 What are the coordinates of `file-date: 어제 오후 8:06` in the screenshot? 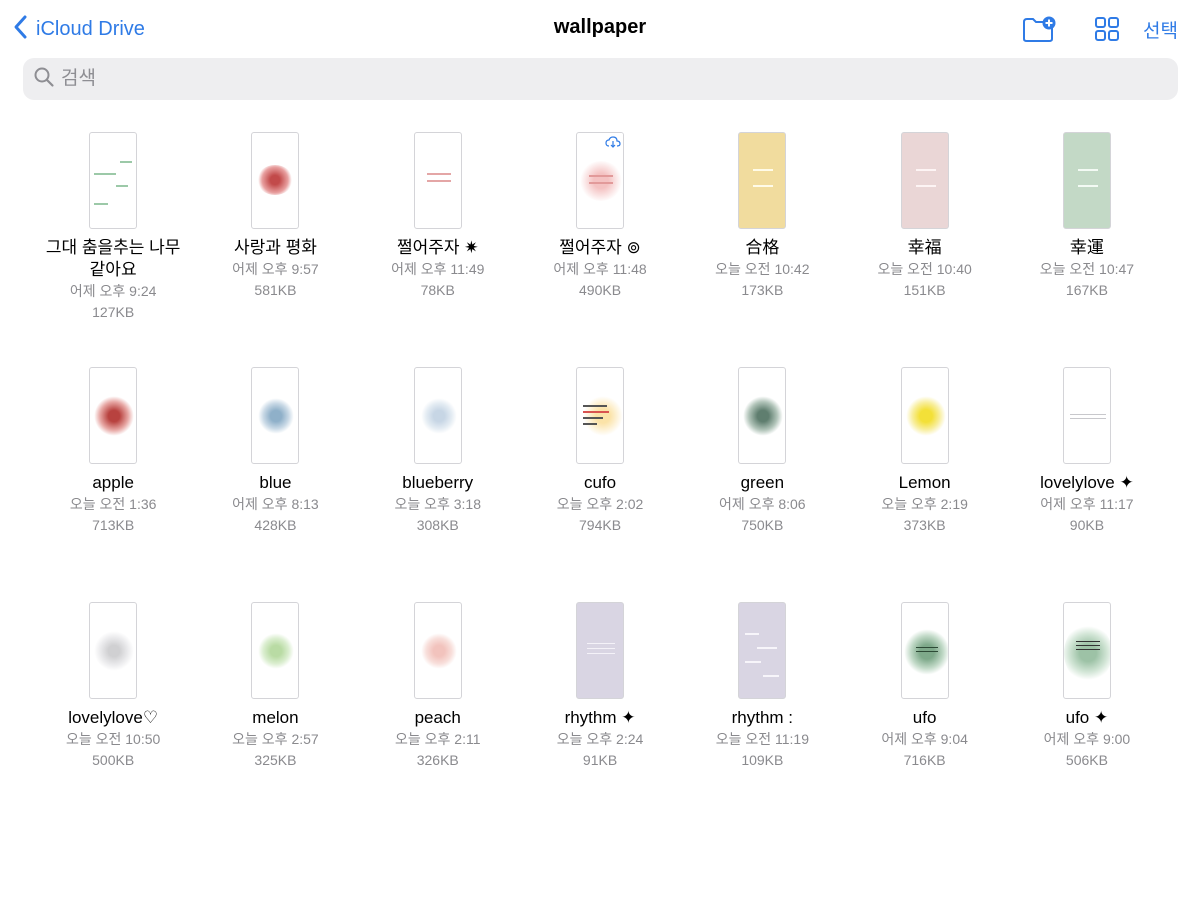 It's located at (762, 504).